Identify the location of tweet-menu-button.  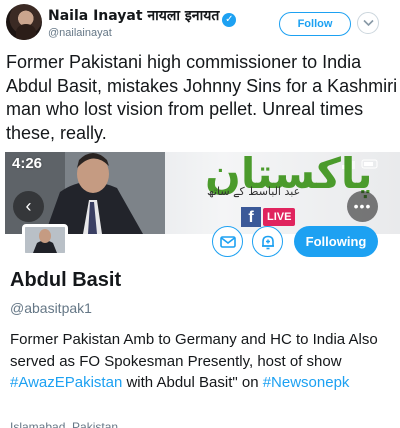
(368, 23).